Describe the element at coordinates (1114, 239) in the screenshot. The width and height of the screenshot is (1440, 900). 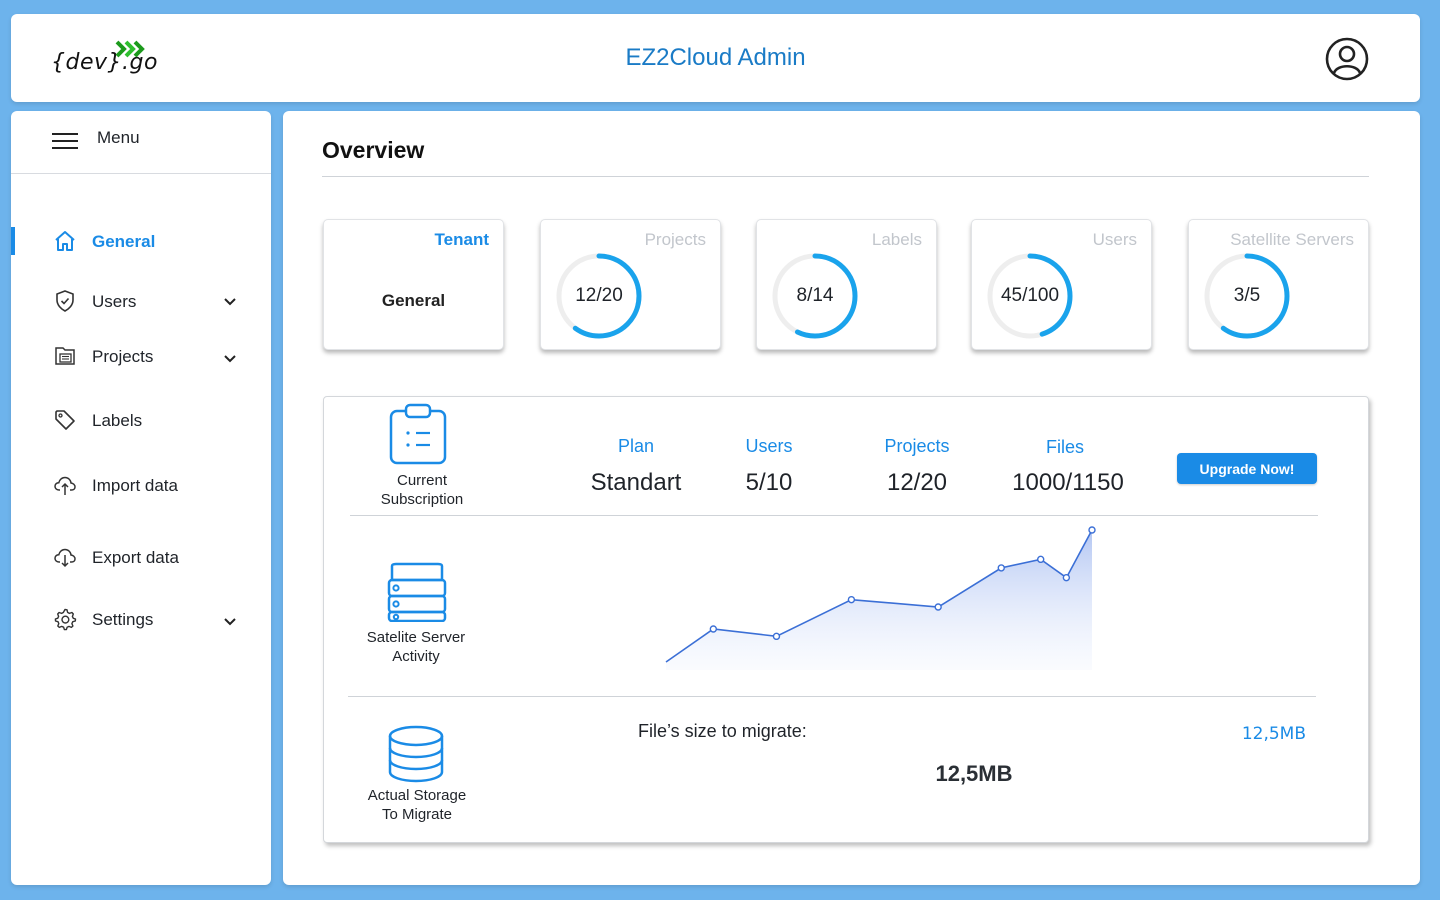
I see `card-title: Users` at that location.